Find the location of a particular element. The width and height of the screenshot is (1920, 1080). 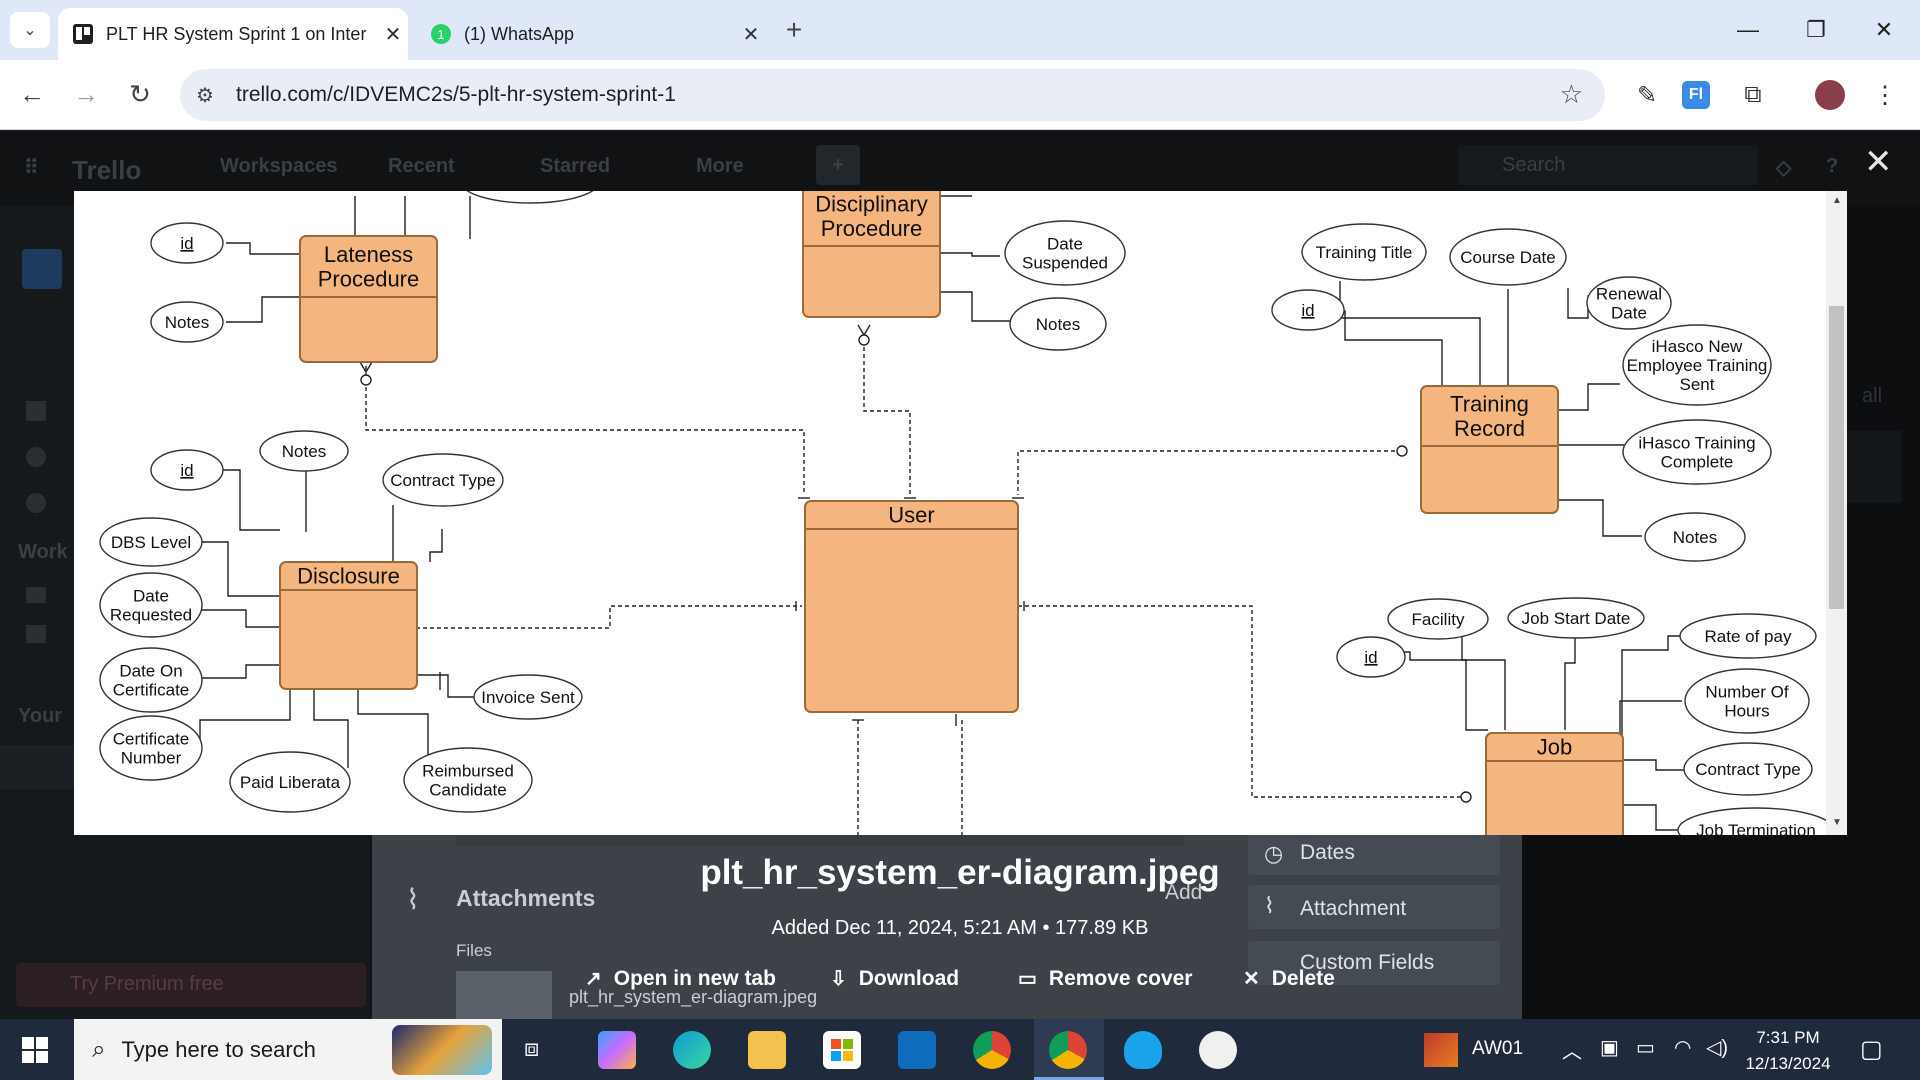

search-icon: ⌕ is located at coordinates (99, 1049).